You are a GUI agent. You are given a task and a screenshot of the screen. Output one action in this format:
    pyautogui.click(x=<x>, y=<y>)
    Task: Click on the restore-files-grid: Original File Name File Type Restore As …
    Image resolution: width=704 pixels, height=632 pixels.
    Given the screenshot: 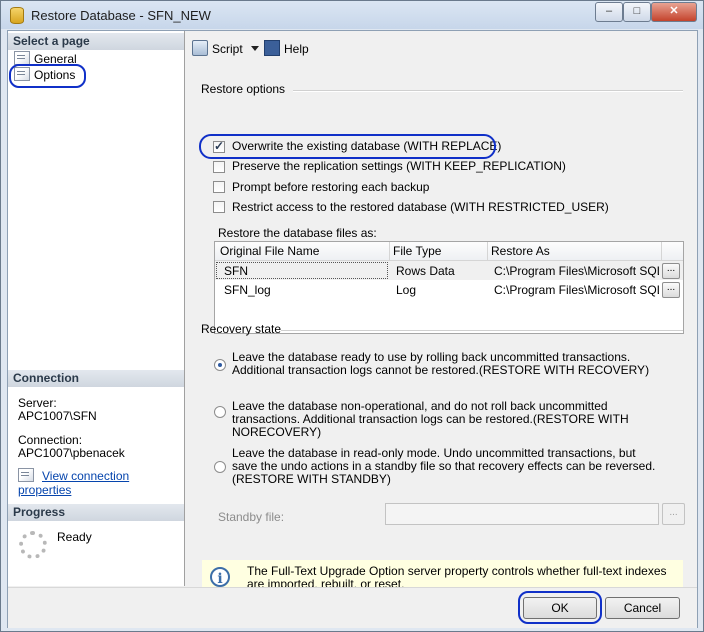 What is the action you would take?
    pyautogui.click(x=449, y=287)
    